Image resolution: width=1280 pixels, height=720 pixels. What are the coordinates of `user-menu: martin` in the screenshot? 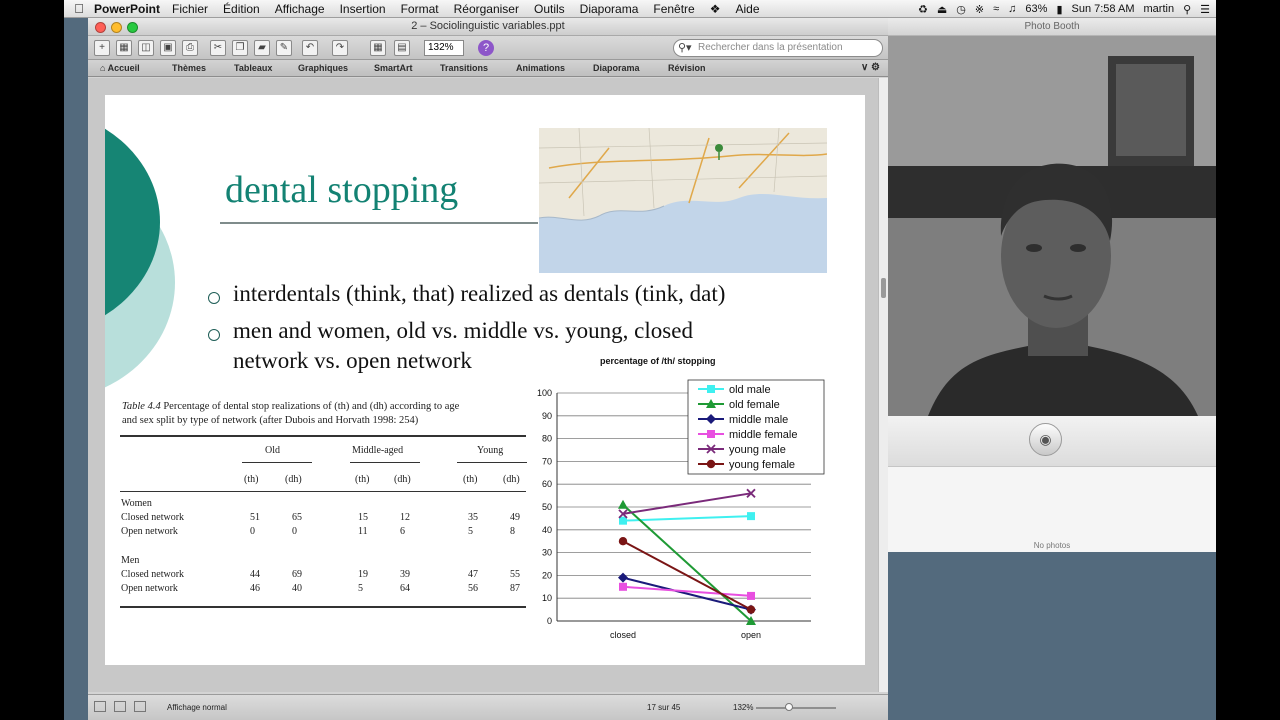 It's located at (1159, 9).